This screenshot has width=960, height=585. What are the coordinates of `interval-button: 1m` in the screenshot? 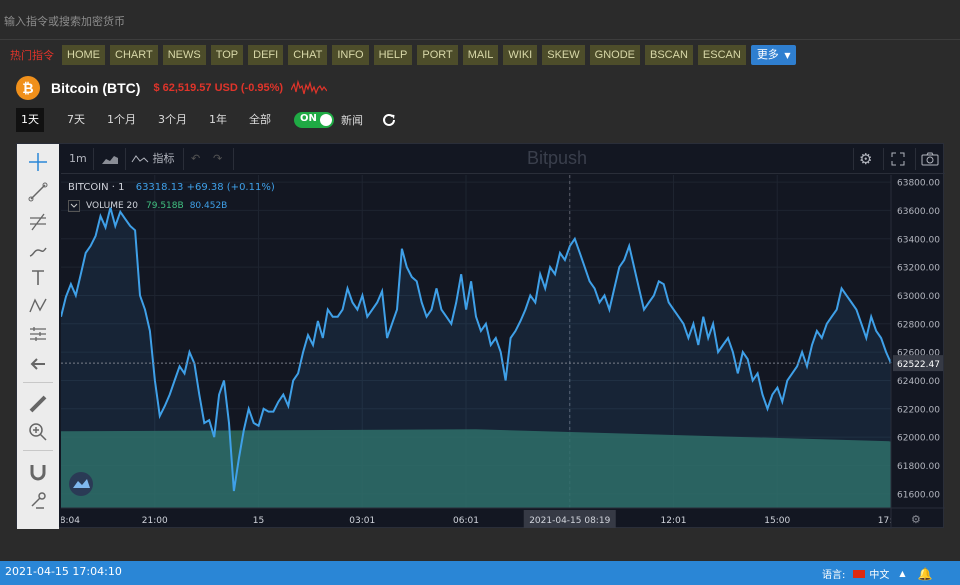 It's located at (78, 159).